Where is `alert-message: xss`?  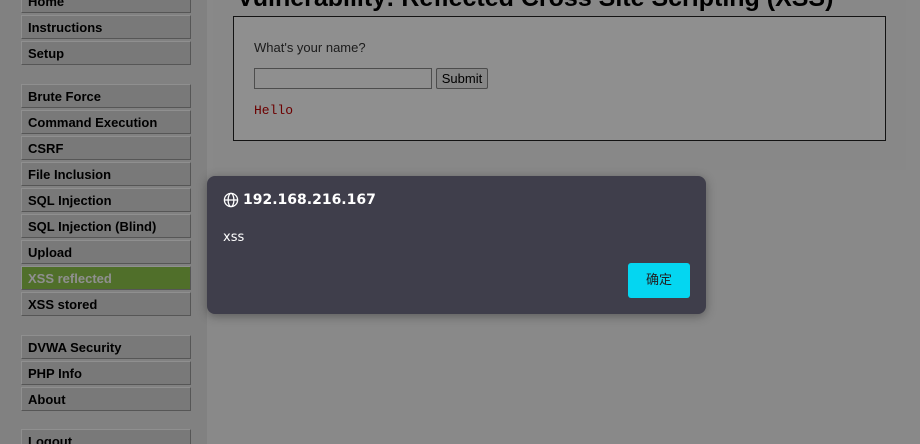
alert-message: xss is located at coordinates (234, 237).